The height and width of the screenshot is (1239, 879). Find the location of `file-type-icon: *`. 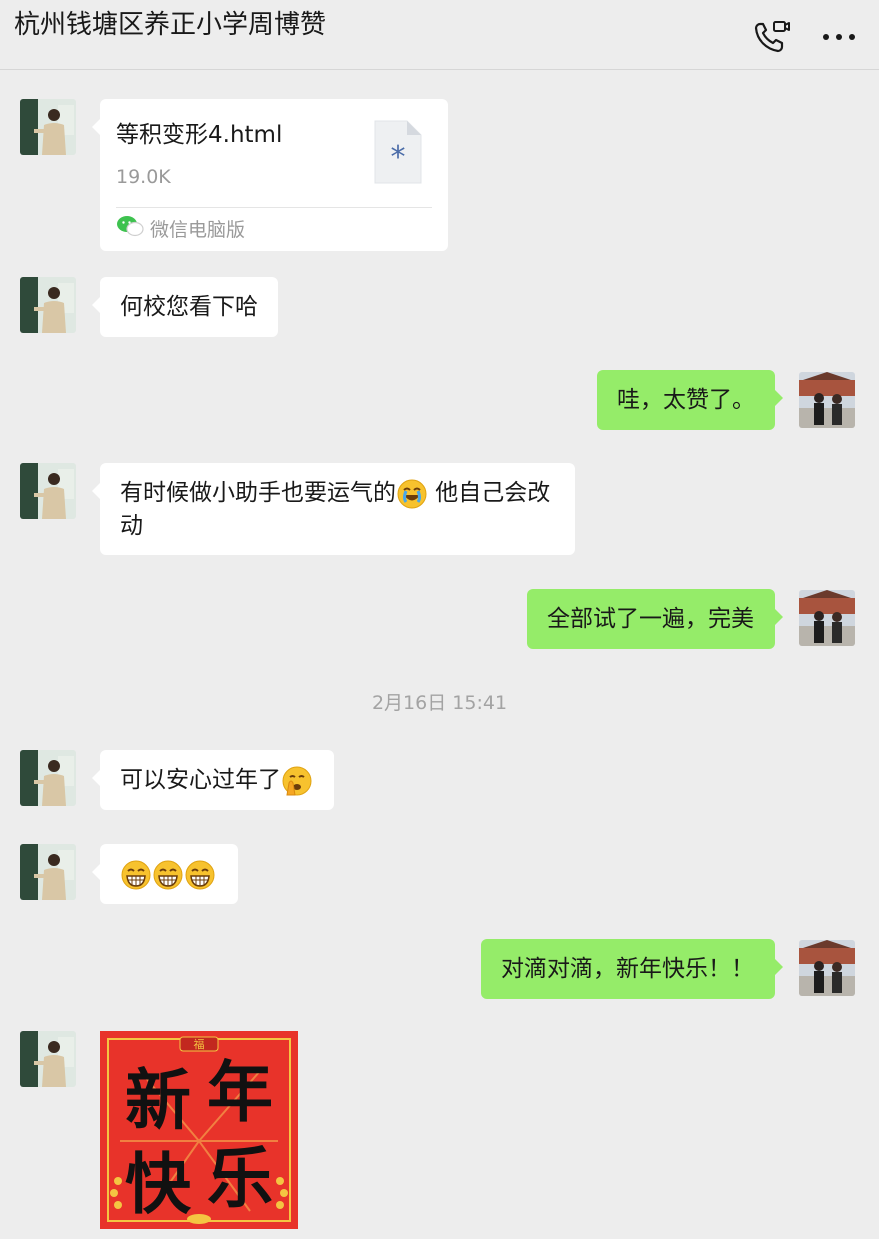

file-type-icon: * is located at coordinates (398, 152).